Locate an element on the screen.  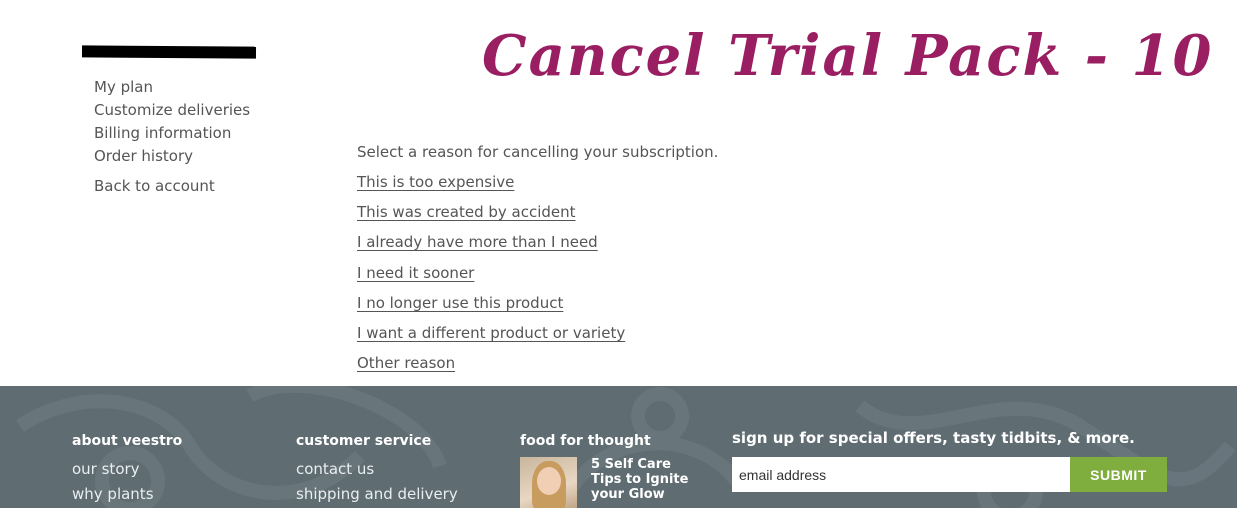
reason-link-created-by-accident: This was created by accident is located at coordinates (491, 217).